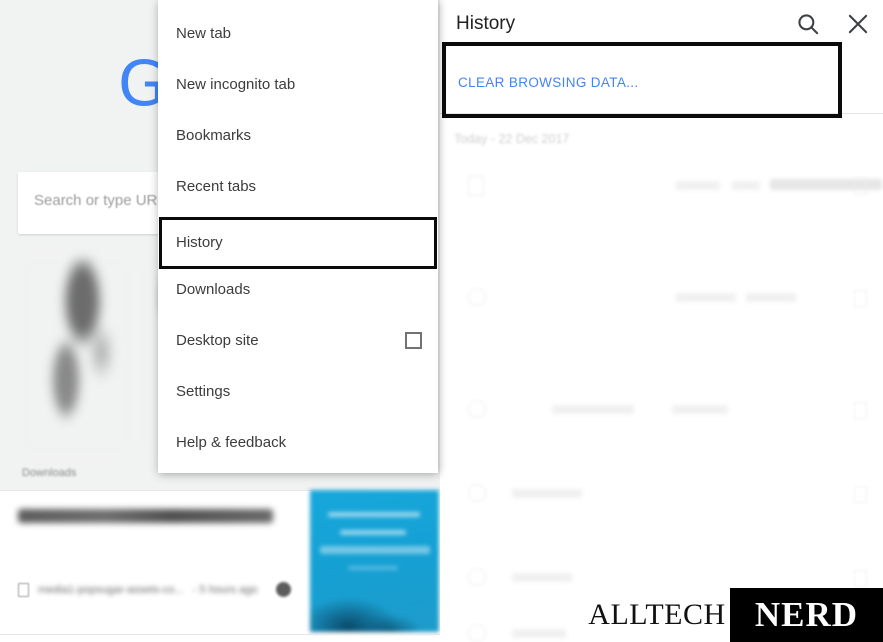 The height and width of the screenshot is (642, 883). Describe the element at coordinates (100, 200) in the screenshot. I see `search-input-placeholder: Search or type URL` at that location.